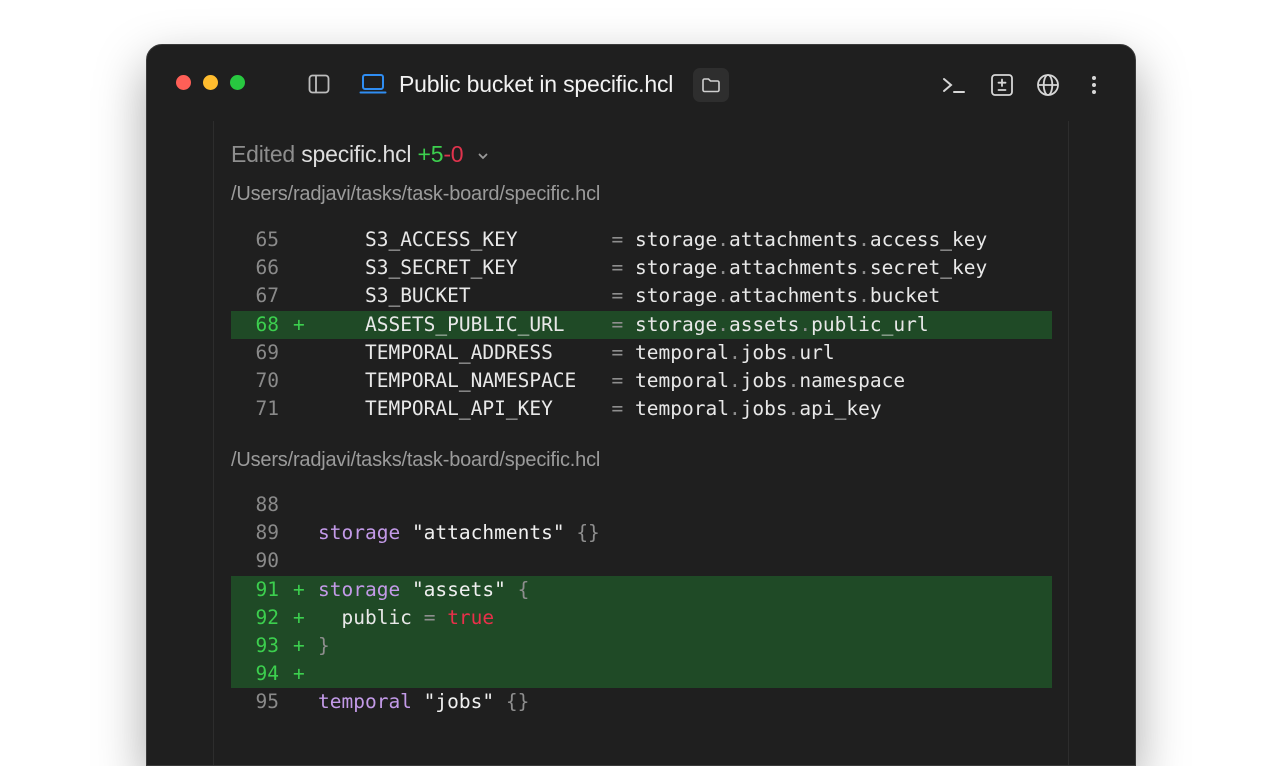  I want to click on env-key: S3_BUCKET, so click(488, 296).